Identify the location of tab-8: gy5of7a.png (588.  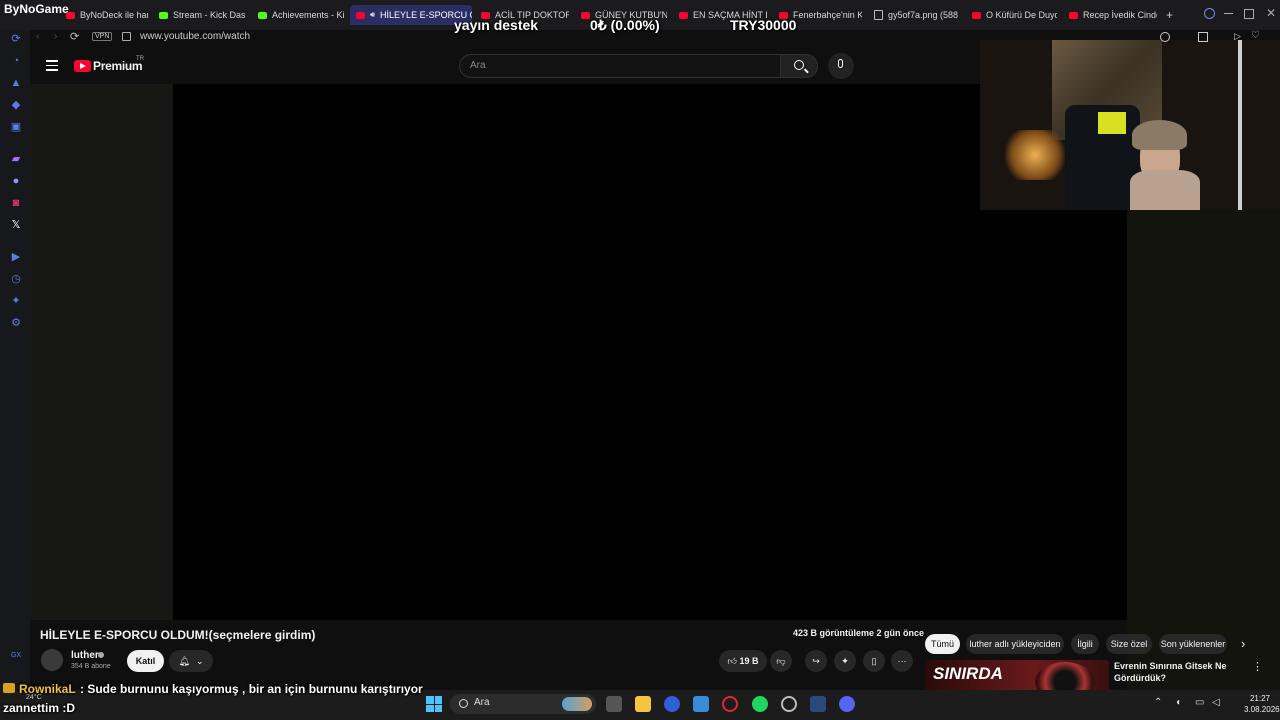
(914, 15).